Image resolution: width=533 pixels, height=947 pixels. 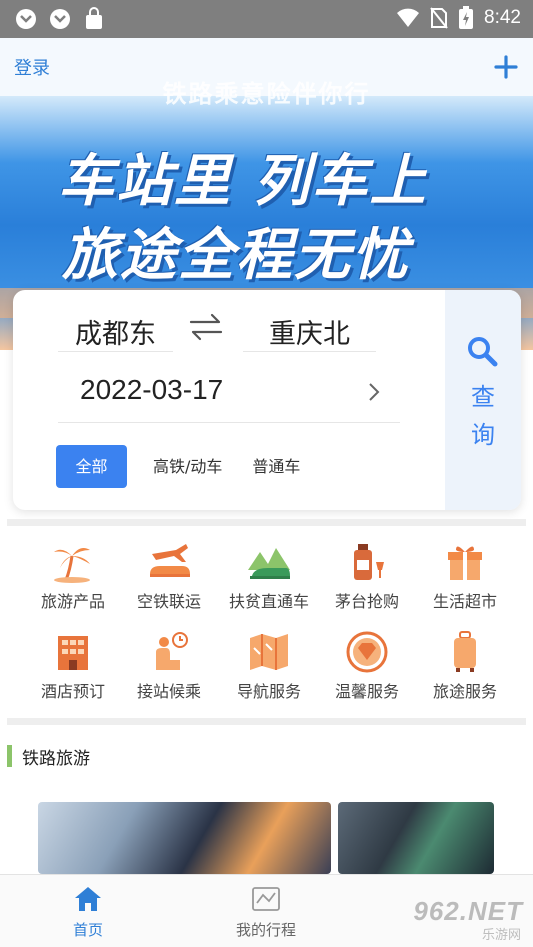 What do you see at coordinates (374, 392) in the screenshot?
I see `chevron-right-icon` at bounding box center [374, 392].